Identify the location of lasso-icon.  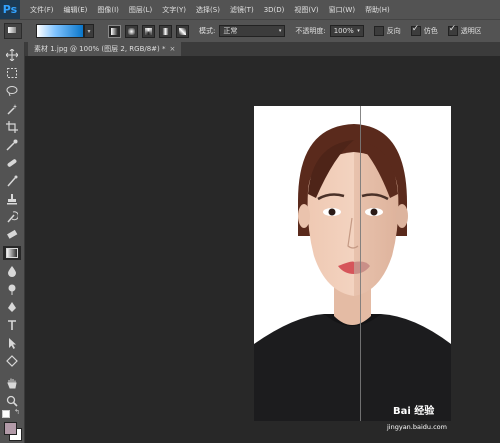
(12, 91).